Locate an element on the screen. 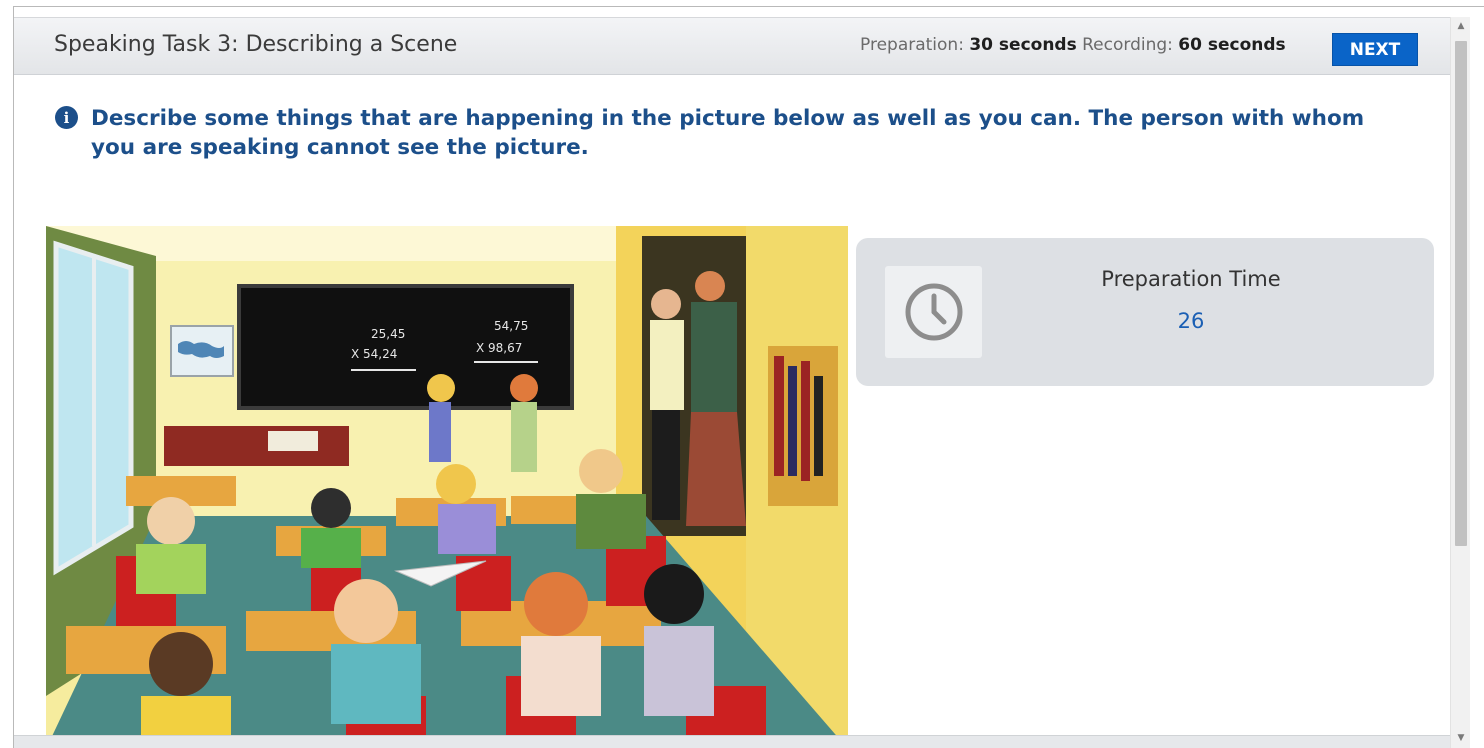 Image resolution: width=1484 pixels, height=748 pixels. info-icon: i is located at coordinates (66, 117).